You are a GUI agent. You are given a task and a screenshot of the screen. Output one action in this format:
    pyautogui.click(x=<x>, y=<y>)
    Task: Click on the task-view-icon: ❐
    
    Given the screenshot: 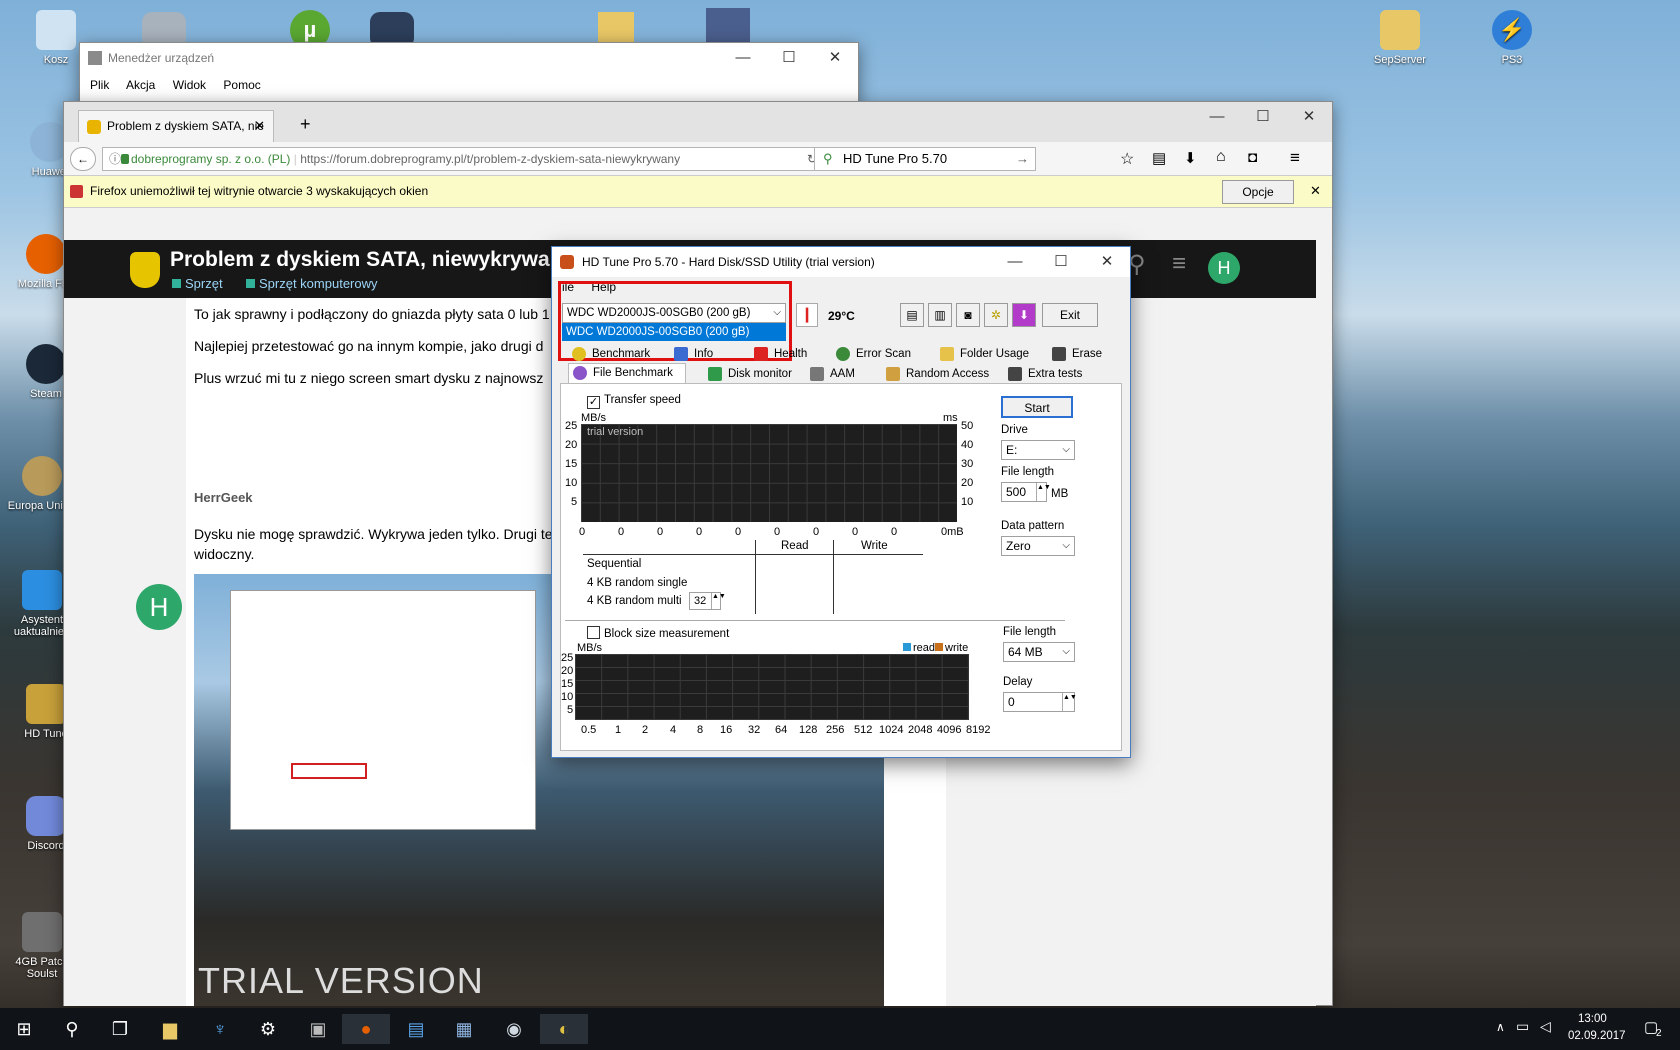 What is the action you would take?
    pyautogui.click(x=120, y=1029)
    